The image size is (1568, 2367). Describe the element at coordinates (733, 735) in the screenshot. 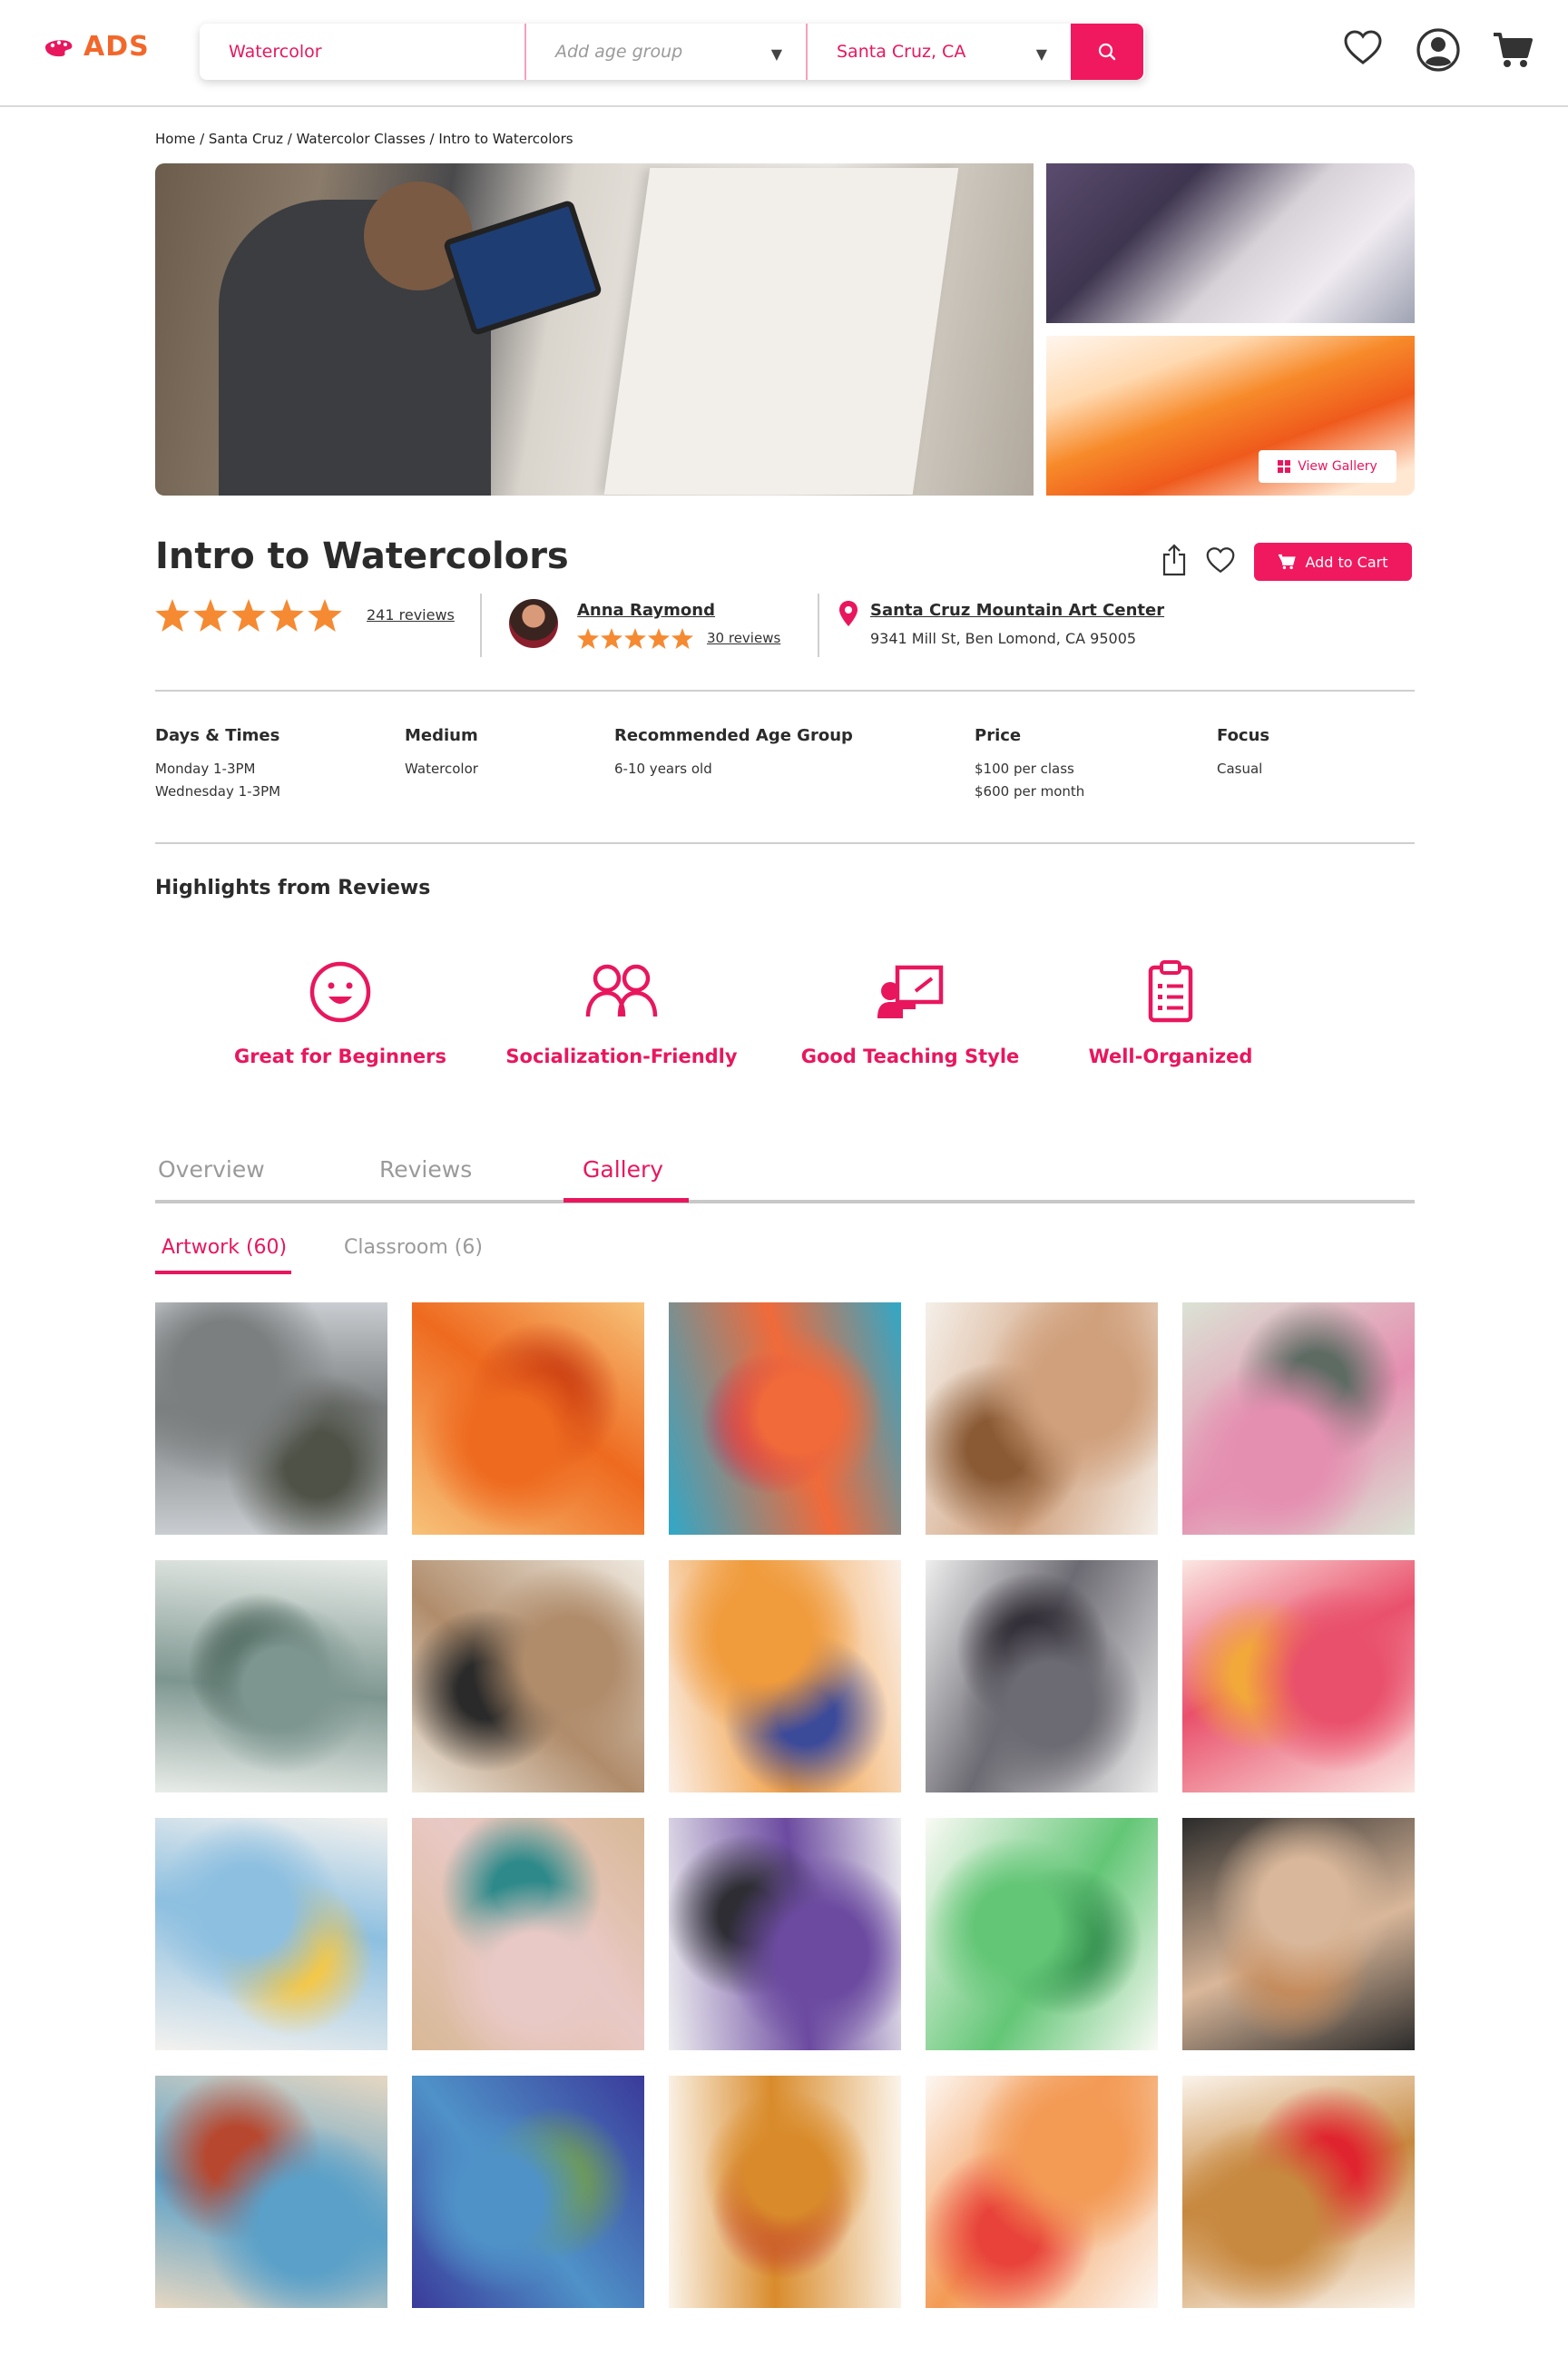

I see `detail-label: Recommended Age Group` at that location.